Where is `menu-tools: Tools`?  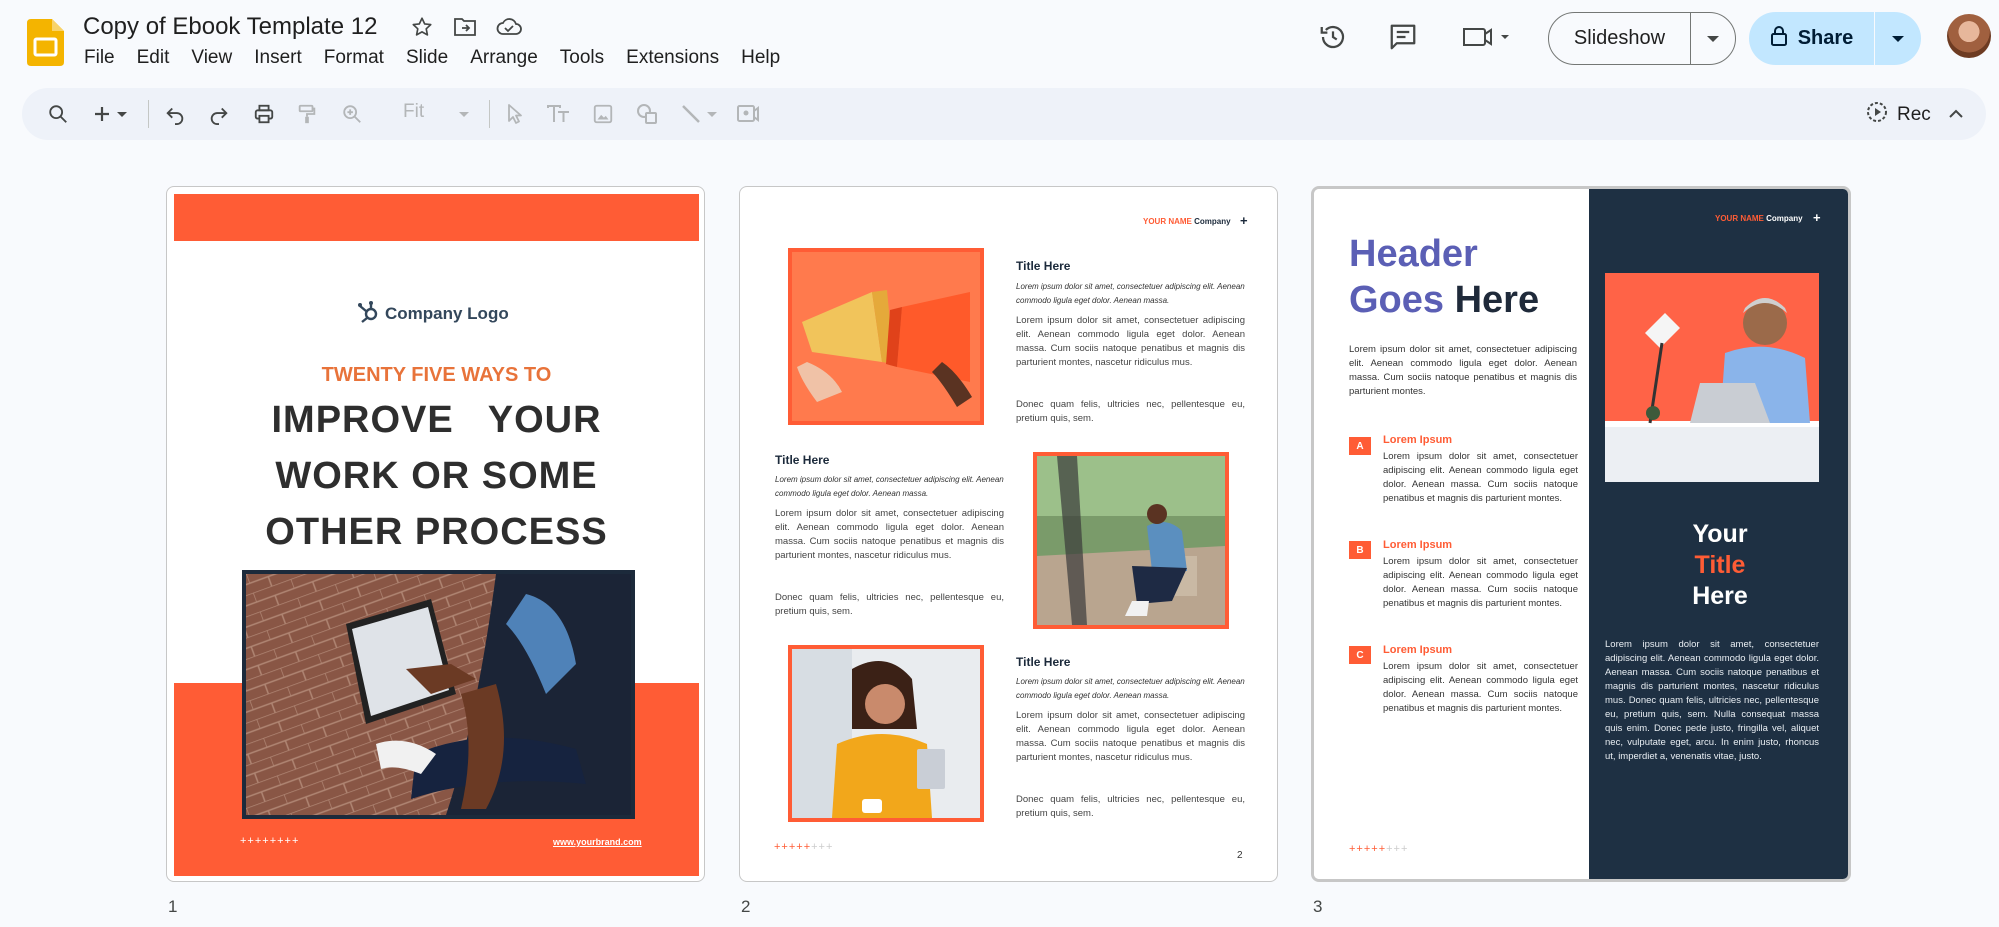 menu-tools: Tools is located at coordinates (582, 58).